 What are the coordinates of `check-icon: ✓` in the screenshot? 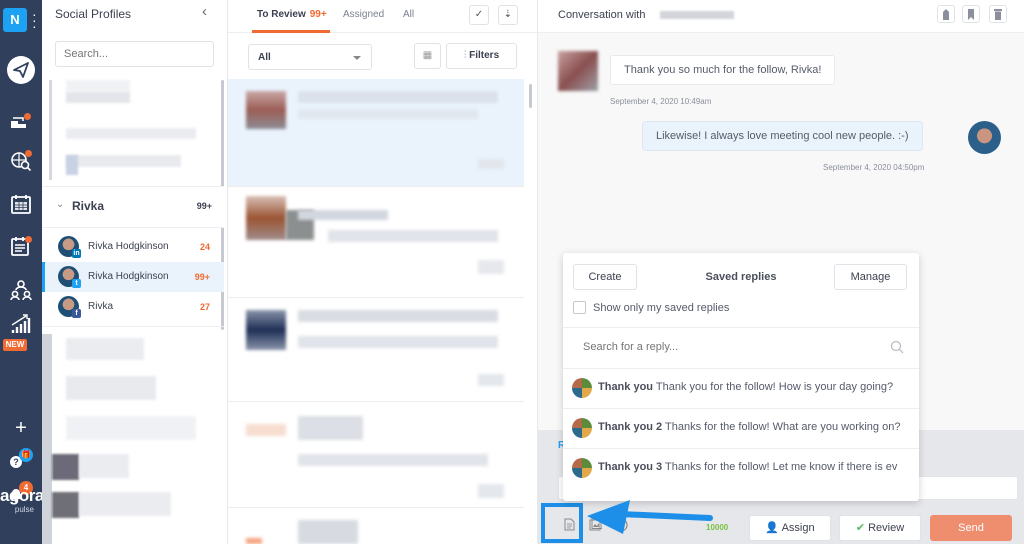 It's located at (479, 15).